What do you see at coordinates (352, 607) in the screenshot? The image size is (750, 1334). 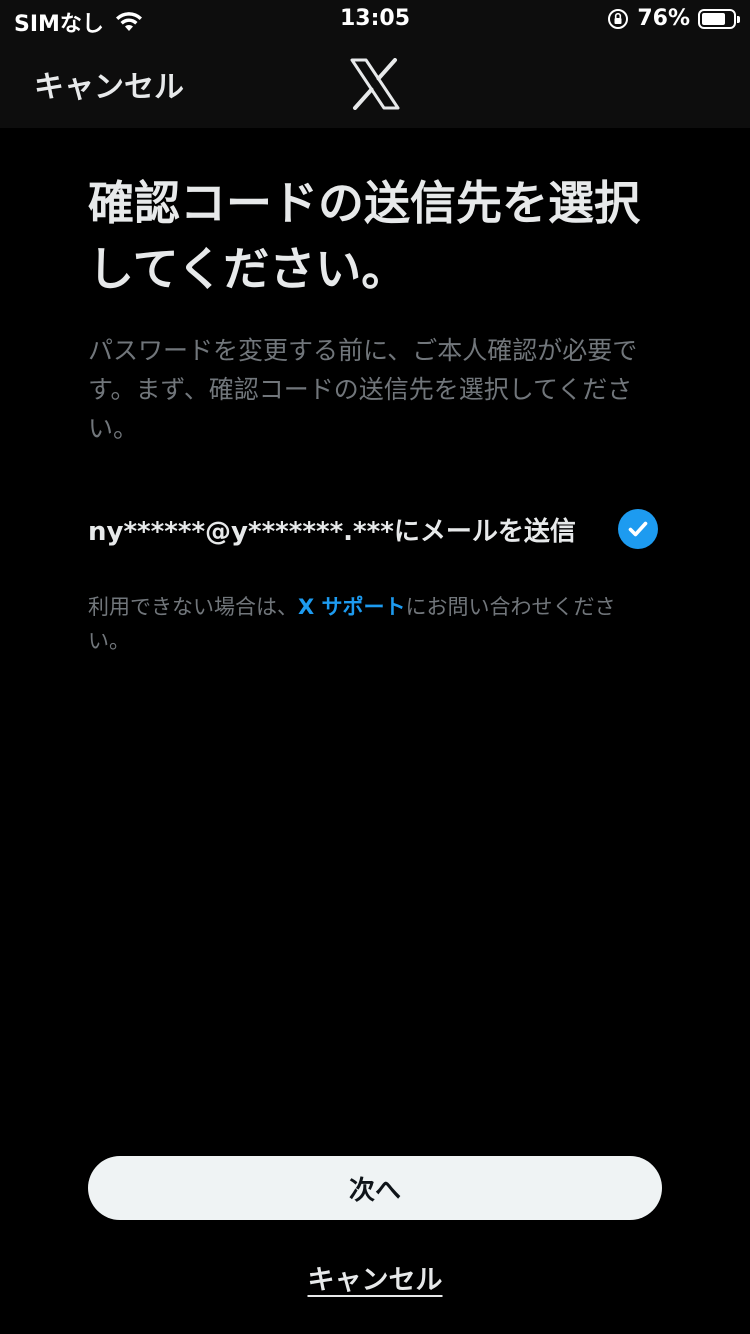 I see `x-support-link: X サポート` at bounding box center [352, 607].